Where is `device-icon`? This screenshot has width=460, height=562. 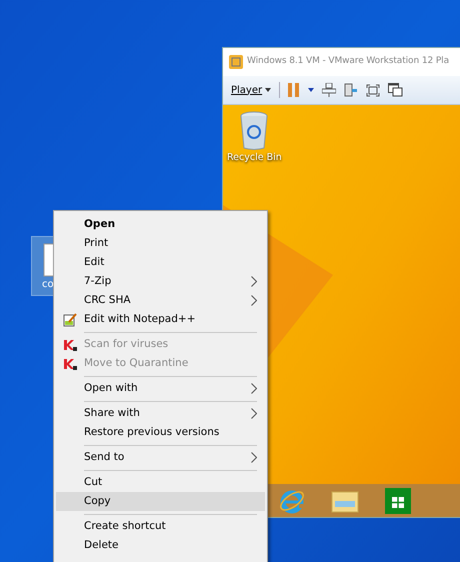 device-icon is located at coordinates (351, 90).